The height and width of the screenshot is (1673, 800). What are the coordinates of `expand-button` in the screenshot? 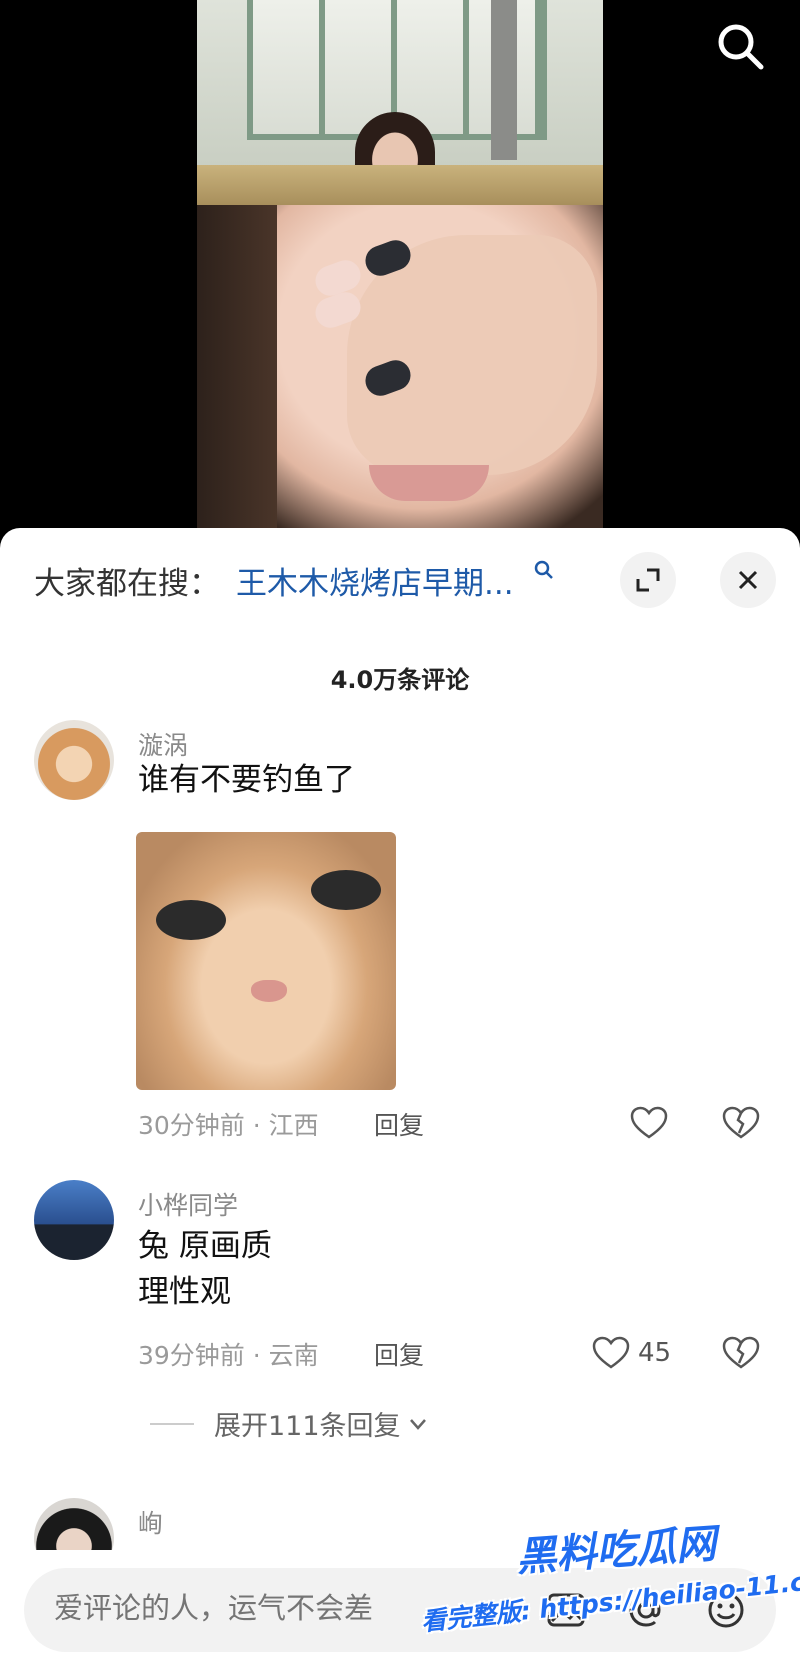 It's located at (648, 580).